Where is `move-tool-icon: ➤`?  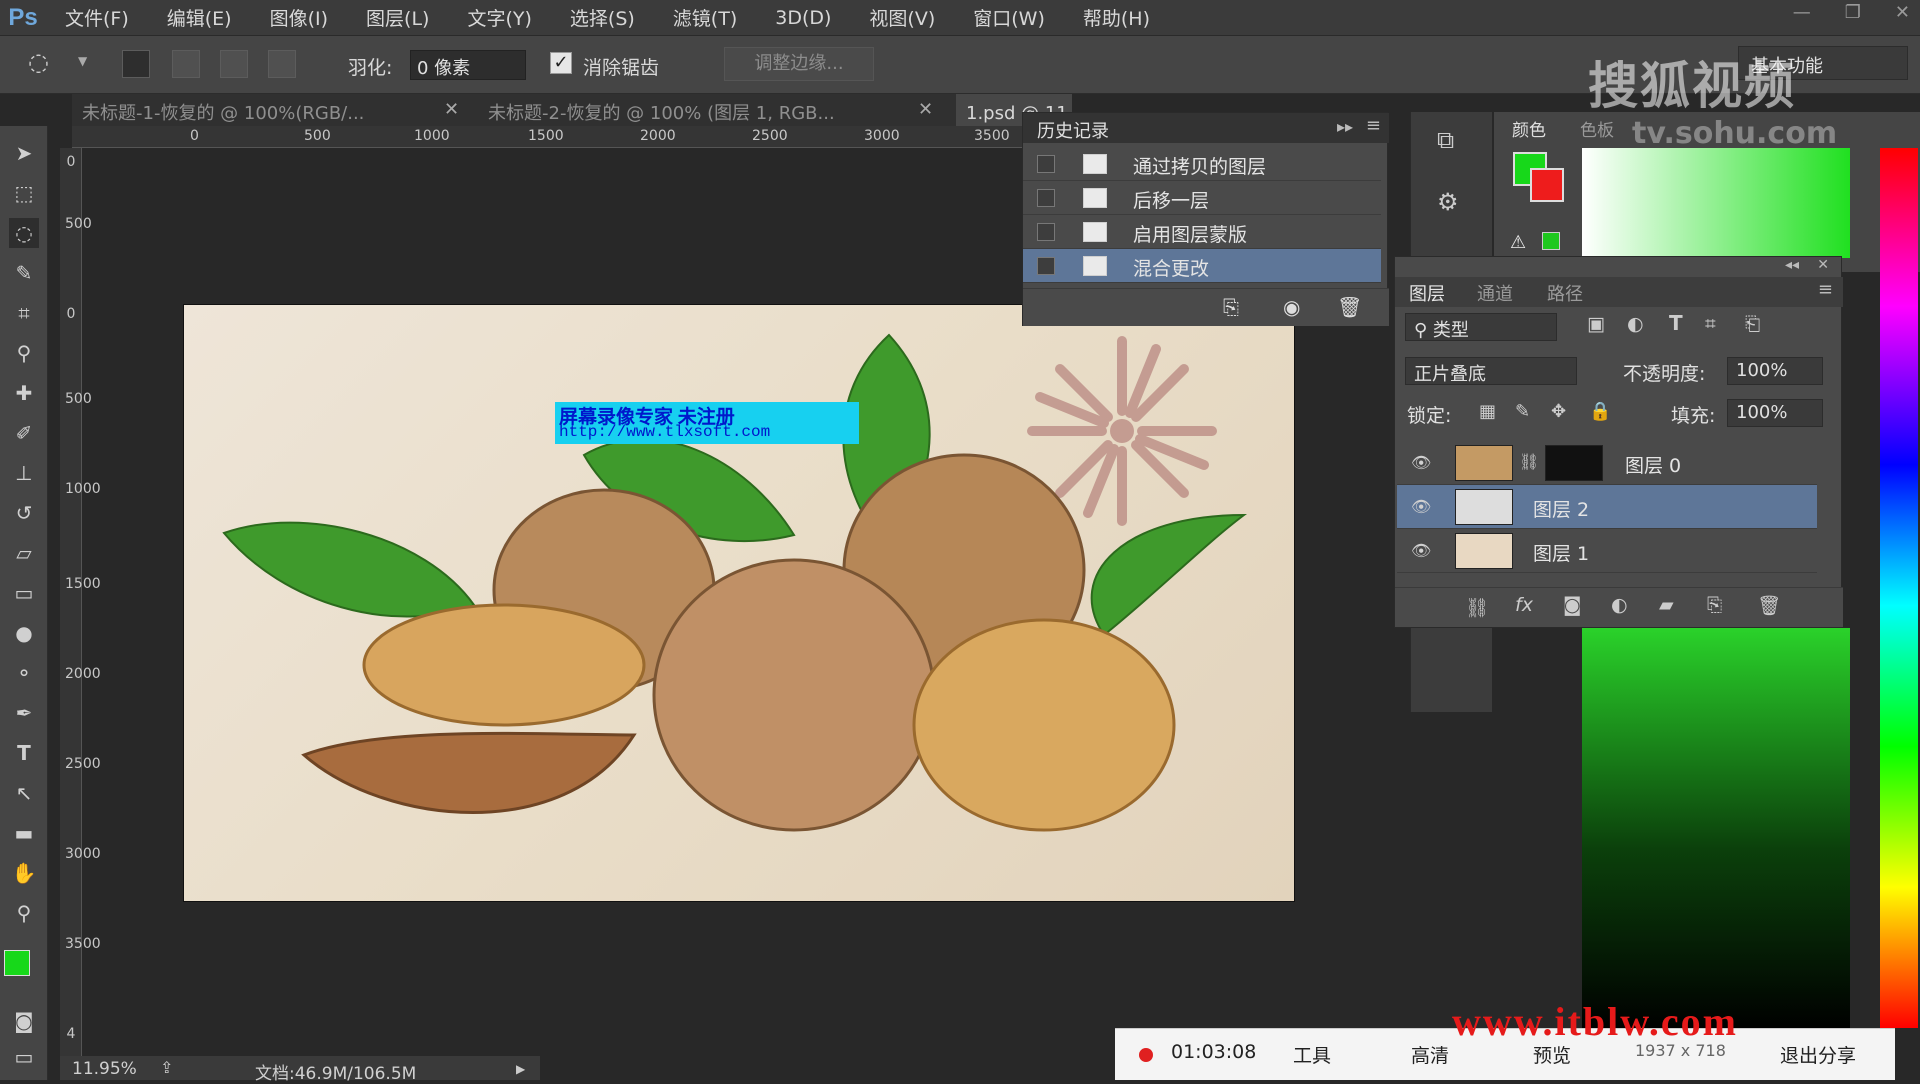
move-tool-icon: ➤ is located at coordinates (24, 153).